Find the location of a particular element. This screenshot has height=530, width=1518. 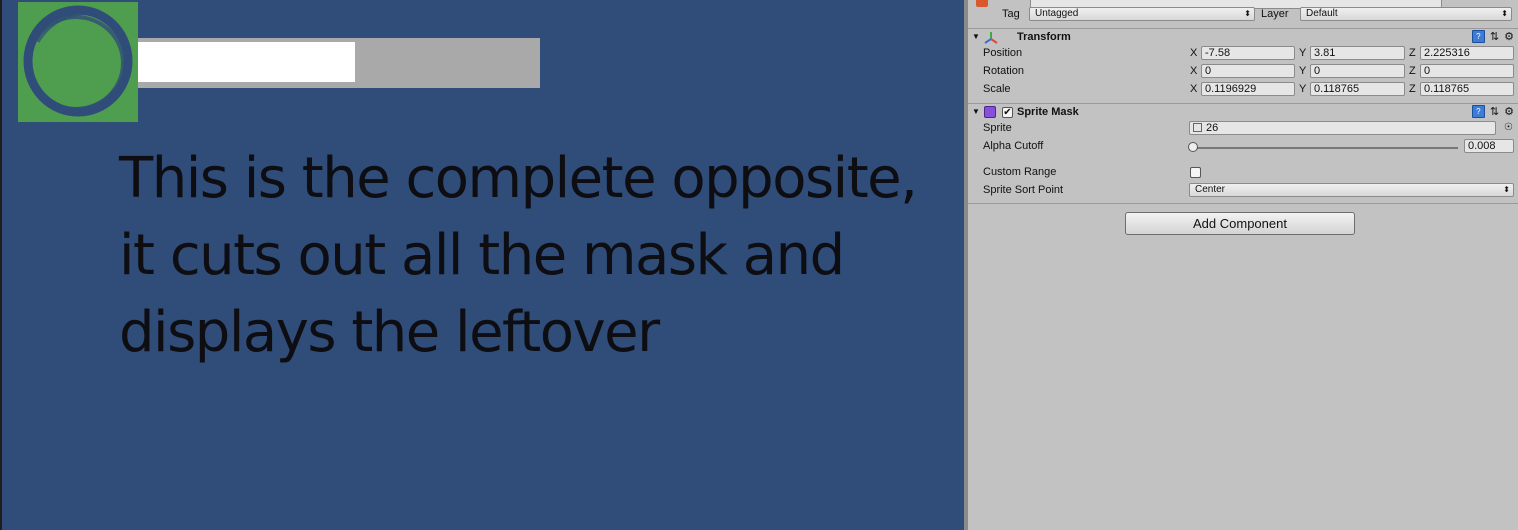

position-label: Position is located at coordinates (1003, 53).